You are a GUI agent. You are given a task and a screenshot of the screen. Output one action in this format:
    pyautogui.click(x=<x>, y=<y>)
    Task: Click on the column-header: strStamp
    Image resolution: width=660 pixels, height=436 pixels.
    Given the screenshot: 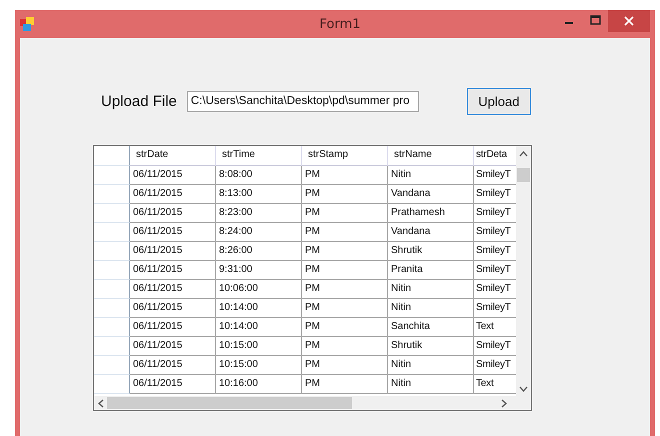 What is the action you would take?
    pyautogui.click(x=345, y=156)
    